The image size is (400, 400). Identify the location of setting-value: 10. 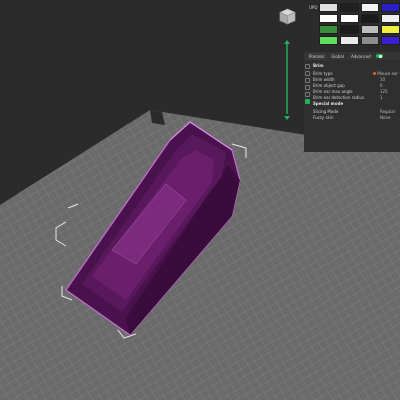
(389, 79).